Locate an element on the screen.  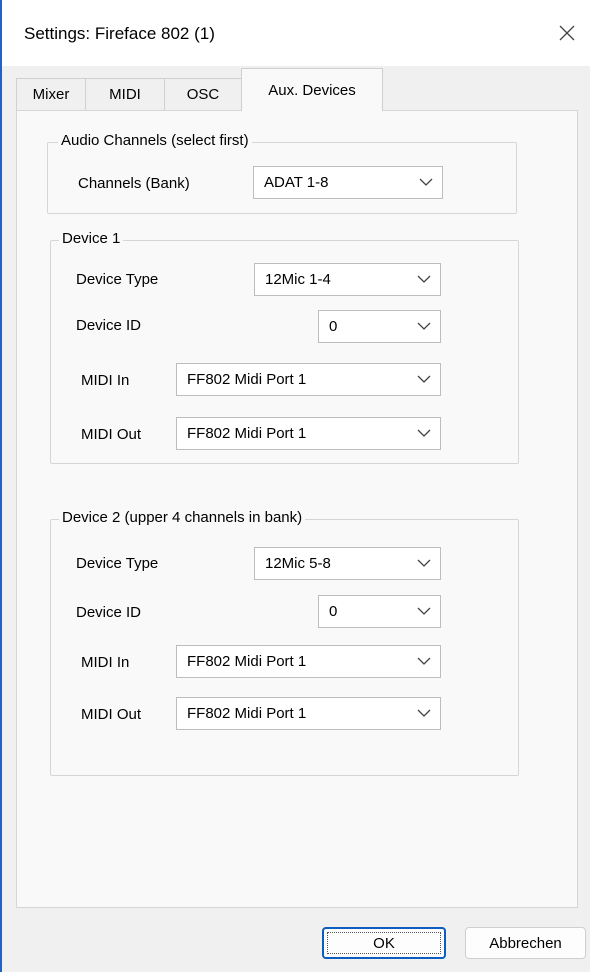
device1-id-label: Device ID is located at coordinates (109, 325).